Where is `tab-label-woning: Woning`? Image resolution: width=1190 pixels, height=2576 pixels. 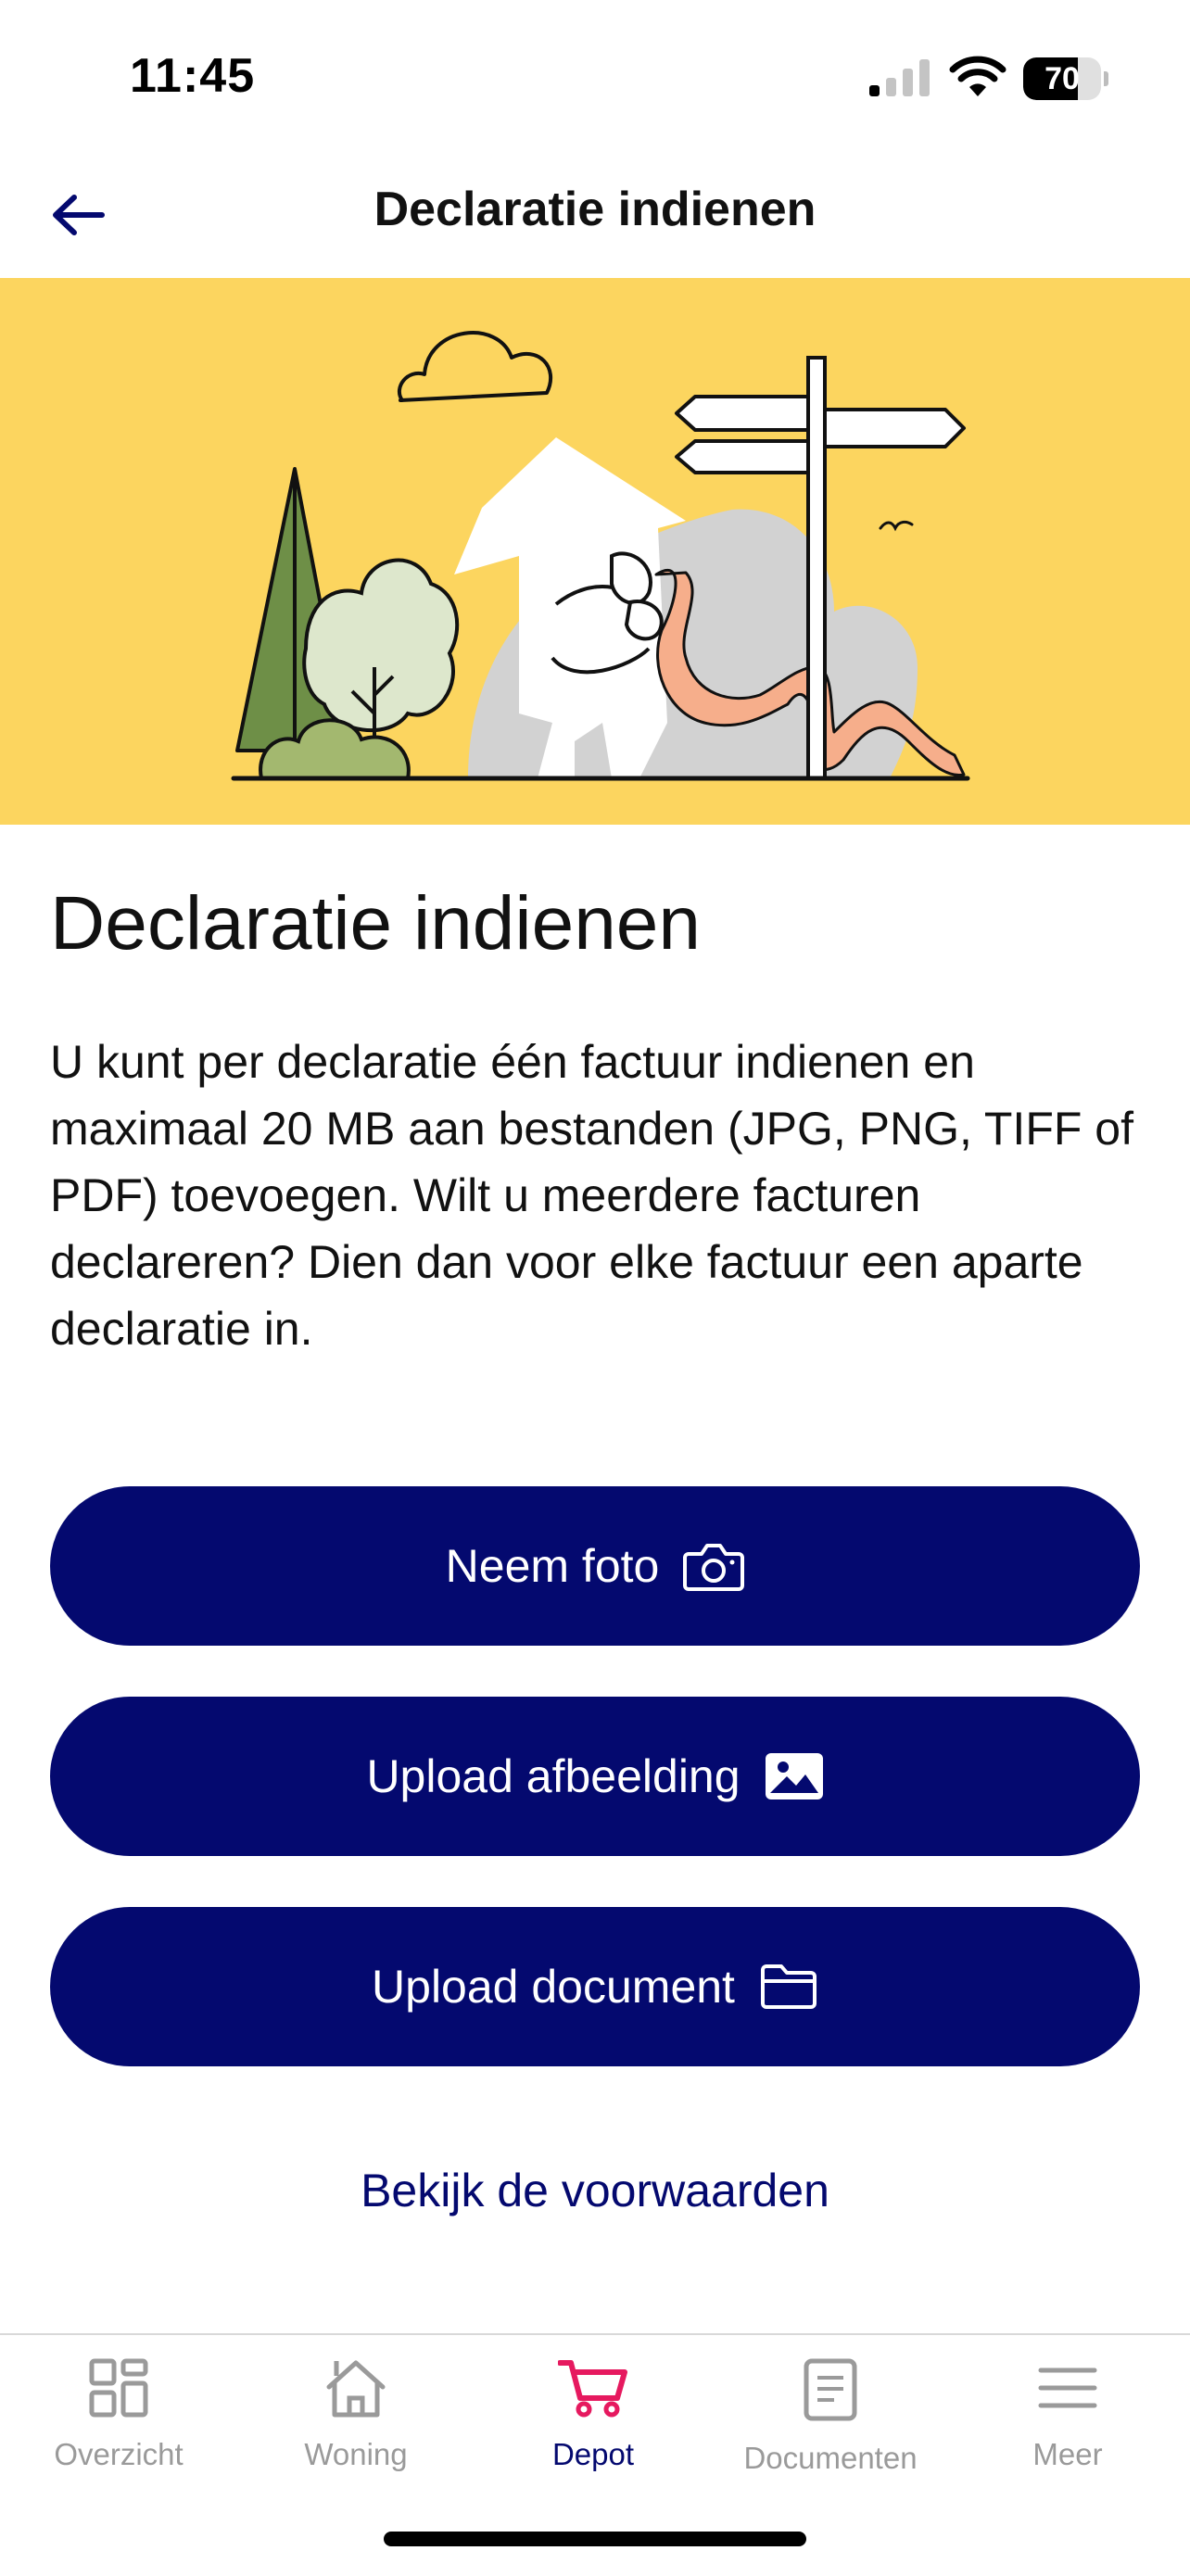 tab-label-woning: Woning is located at coordinates (356, 2454).